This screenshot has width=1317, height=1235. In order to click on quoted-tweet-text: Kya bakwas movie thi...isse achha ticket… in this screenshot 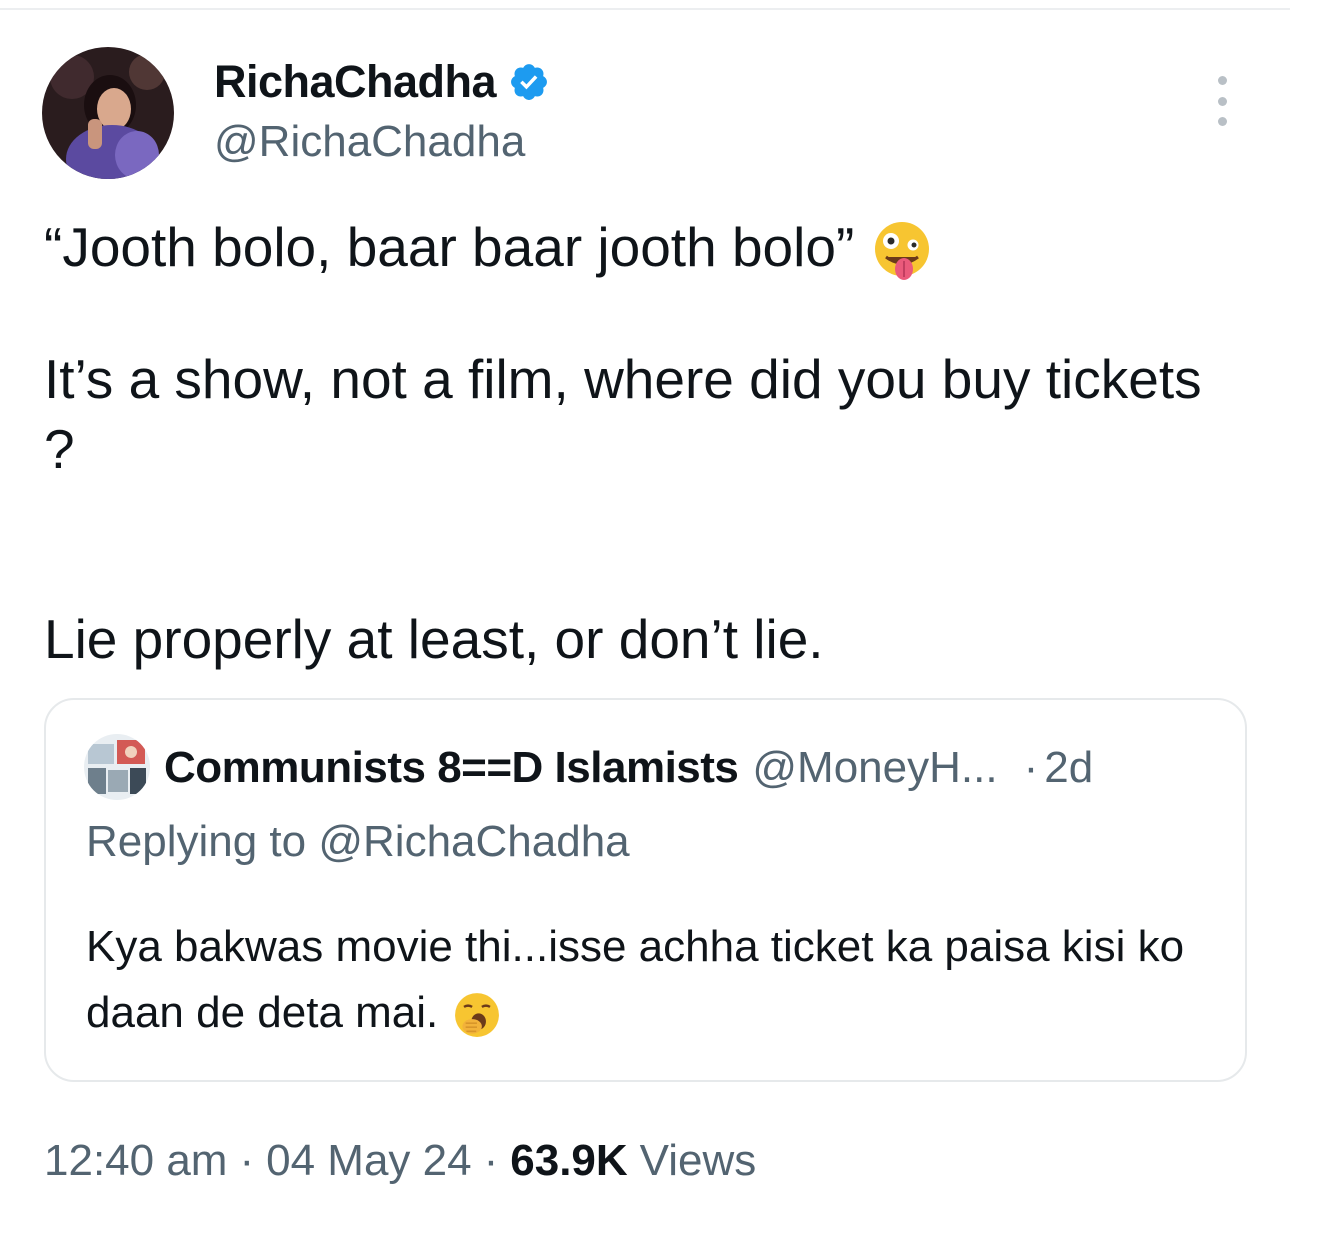, I will do `click(651, 980)`.